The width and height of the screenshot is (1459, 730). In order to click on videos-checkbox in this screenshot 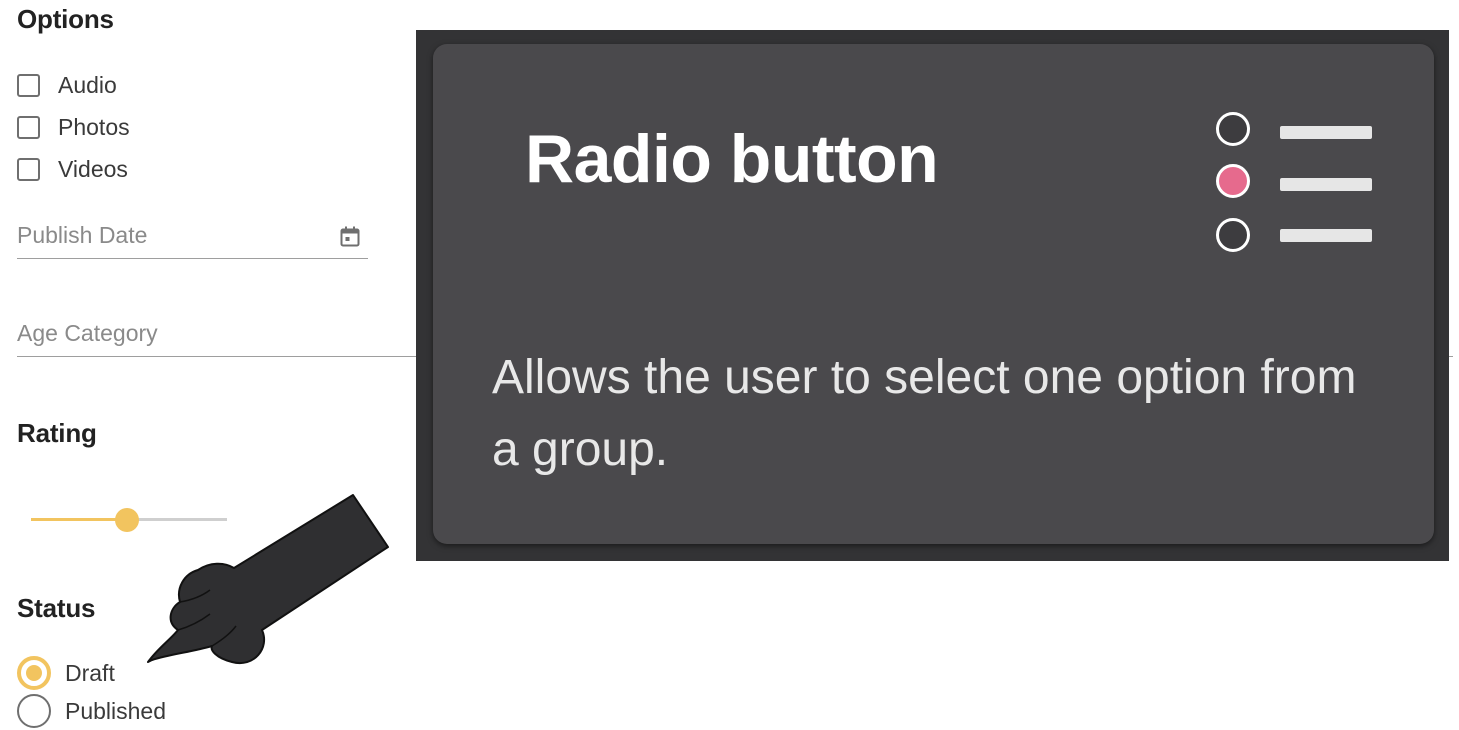, I will do `click(28, 169)`.